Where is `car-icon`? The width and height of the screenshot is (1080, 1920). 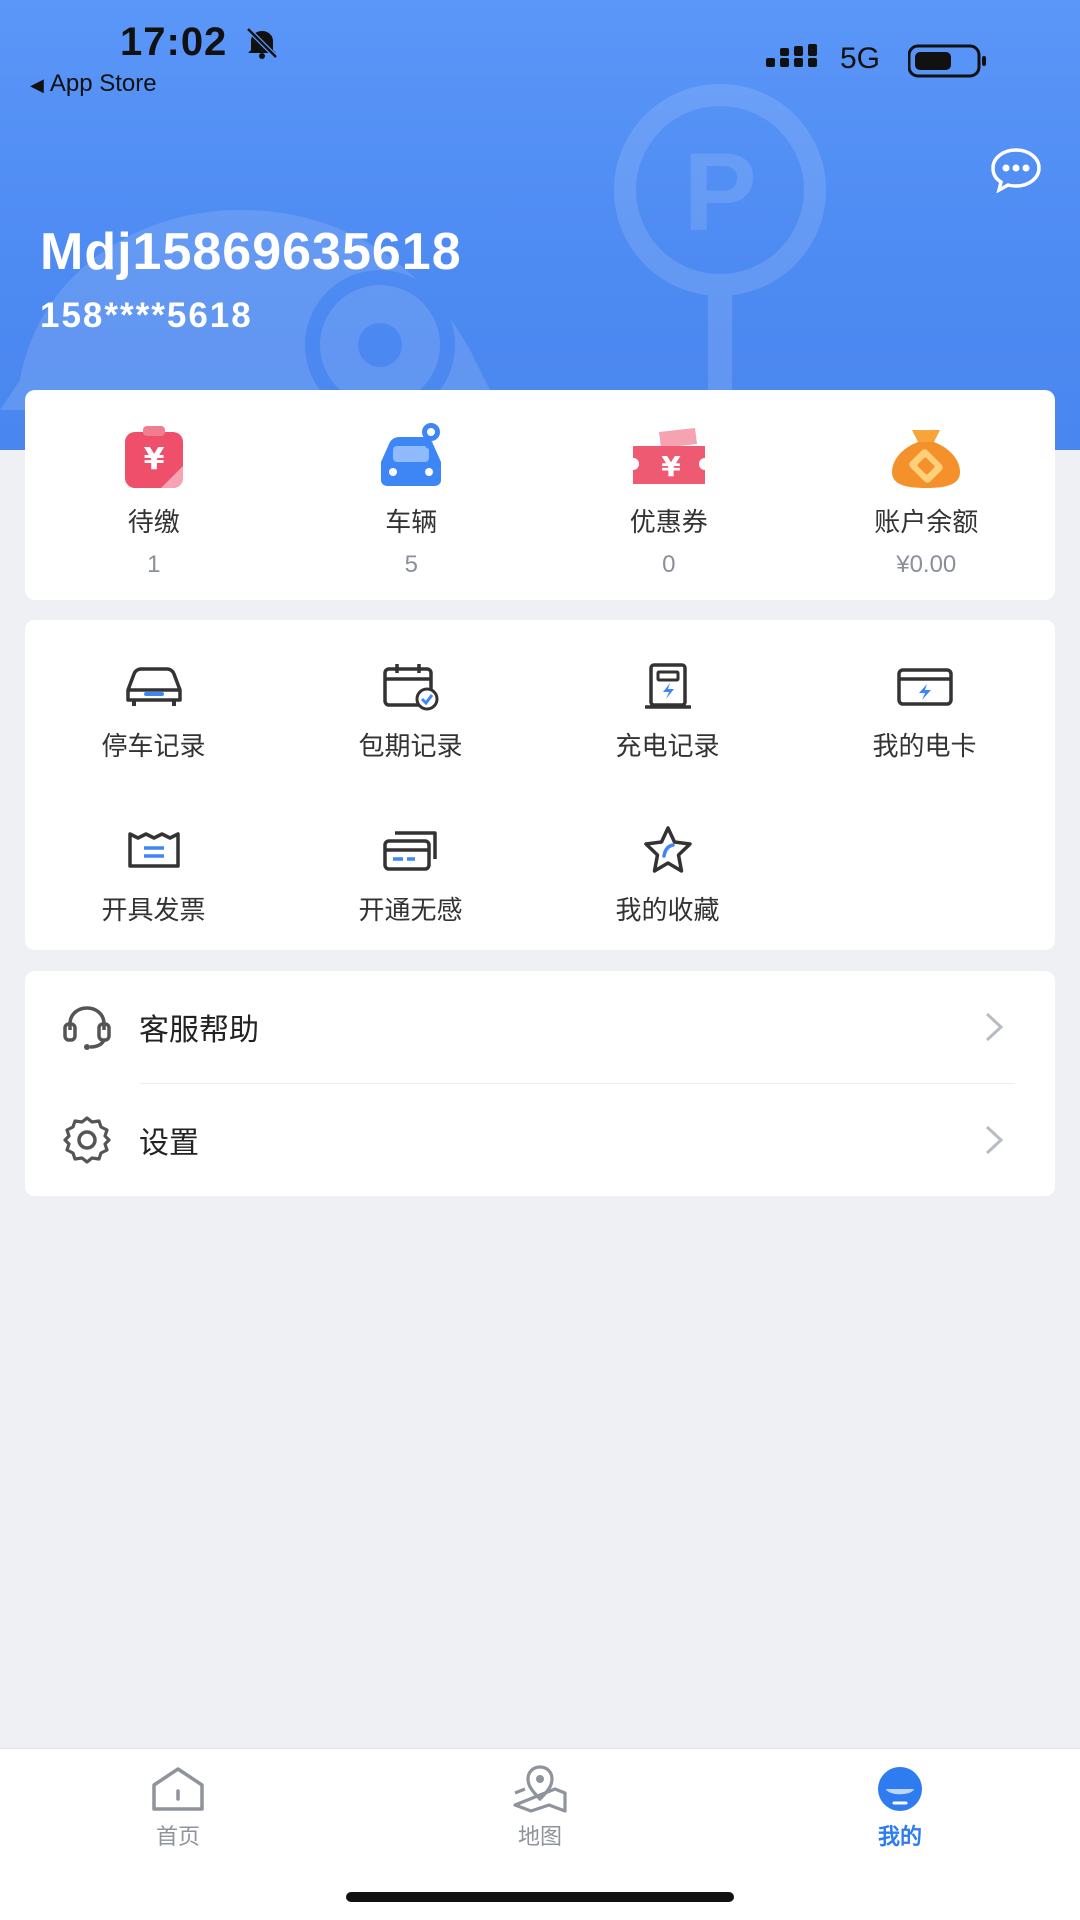
car-icon is located at coordinates (411, 454).